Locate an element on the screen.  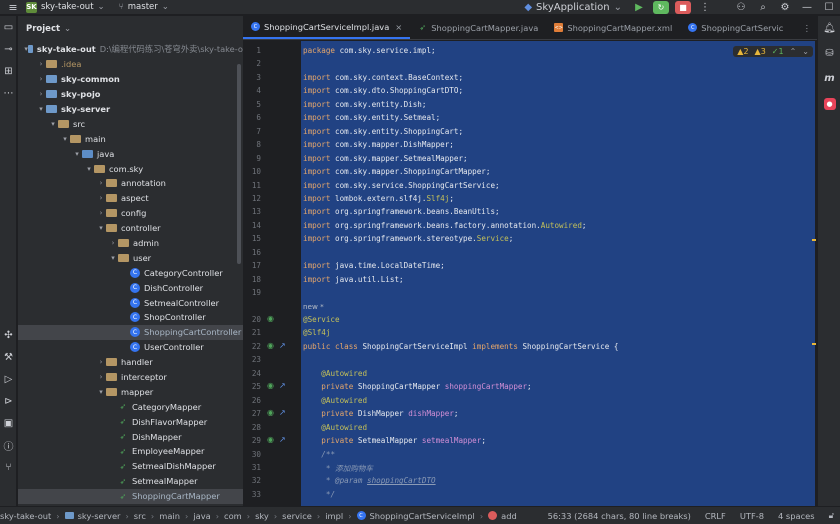
project-switcher: SK sky-take-out ⌄ is located at coordinates (65, 7).